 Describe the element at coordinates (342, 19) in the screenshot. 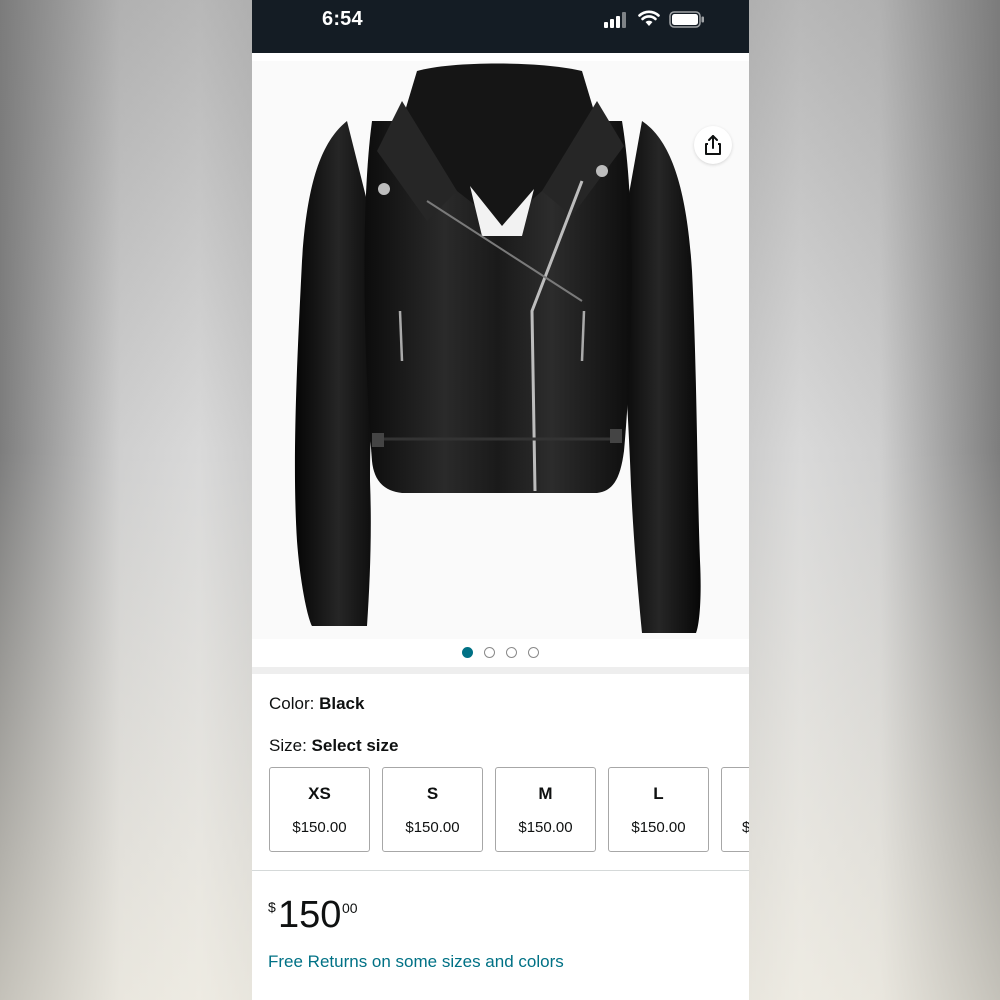

I see `status-time: 6:54` at that location.